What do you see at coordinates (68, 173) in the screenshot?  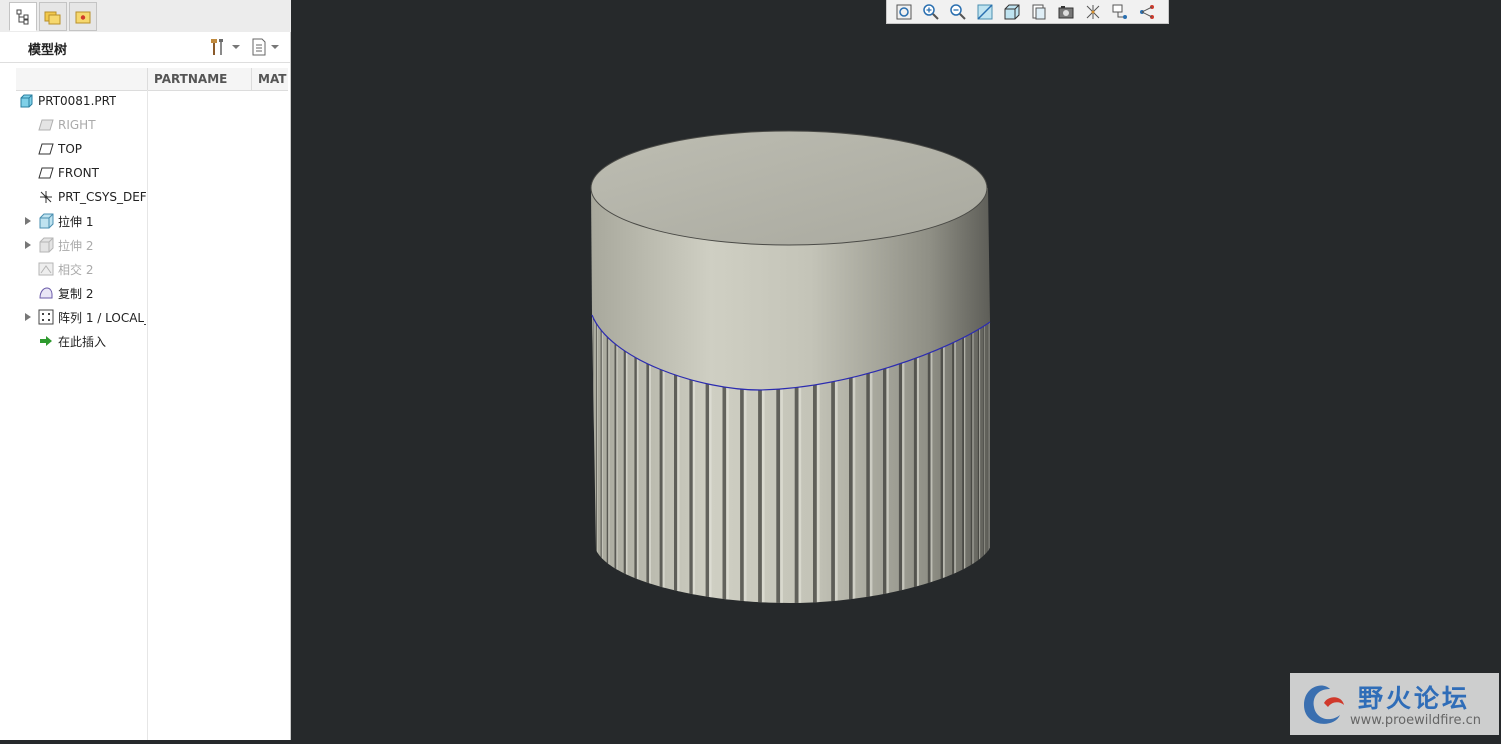 I see `tree-row-front: FRONT` at bounding box center [68, 173].